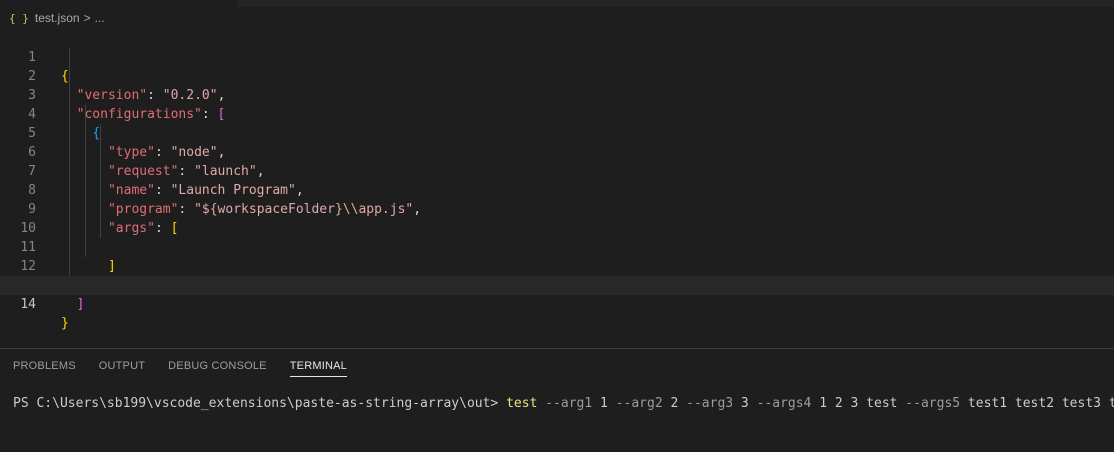 The image size is (1114, 452). I want to click on code-line: 10, so click(557, 218).